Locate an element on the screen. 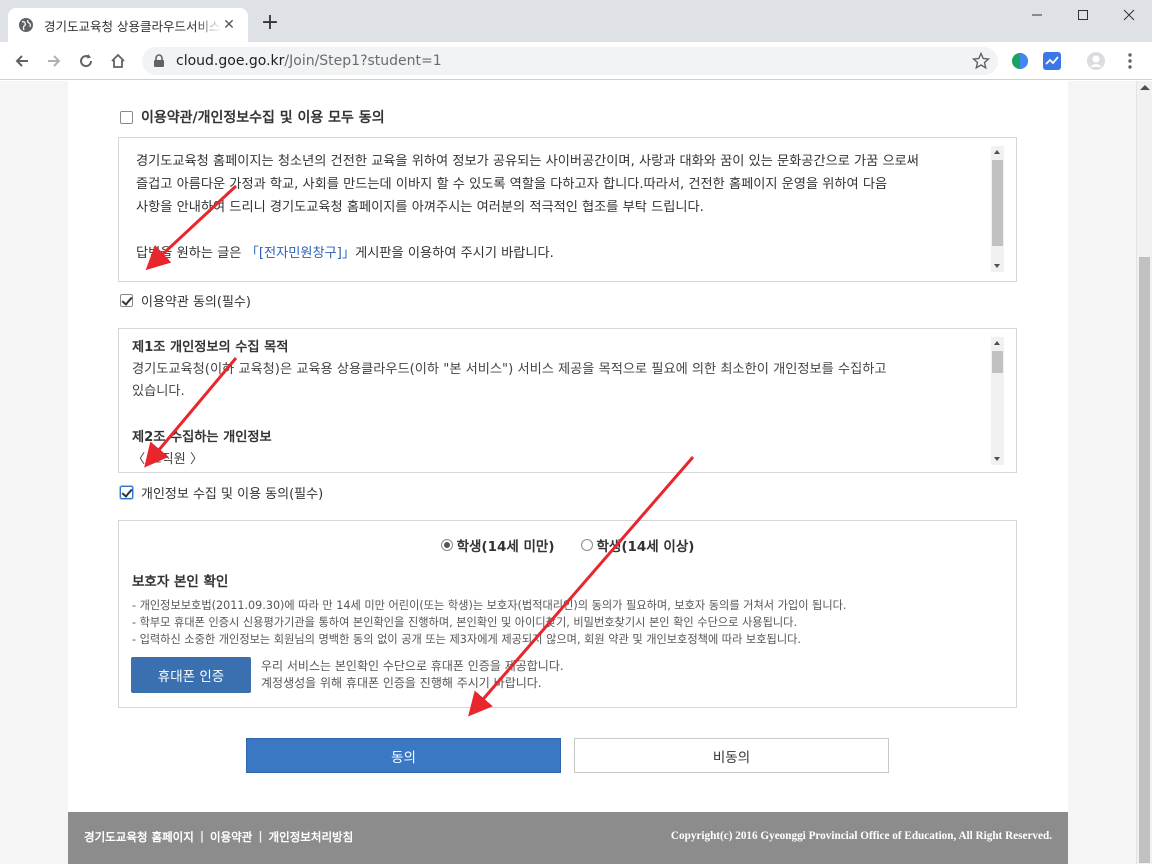 This screenshot has height=864, width=1152. radio-under14: 학생(14세 미만) is located at coordinates (497, 545).